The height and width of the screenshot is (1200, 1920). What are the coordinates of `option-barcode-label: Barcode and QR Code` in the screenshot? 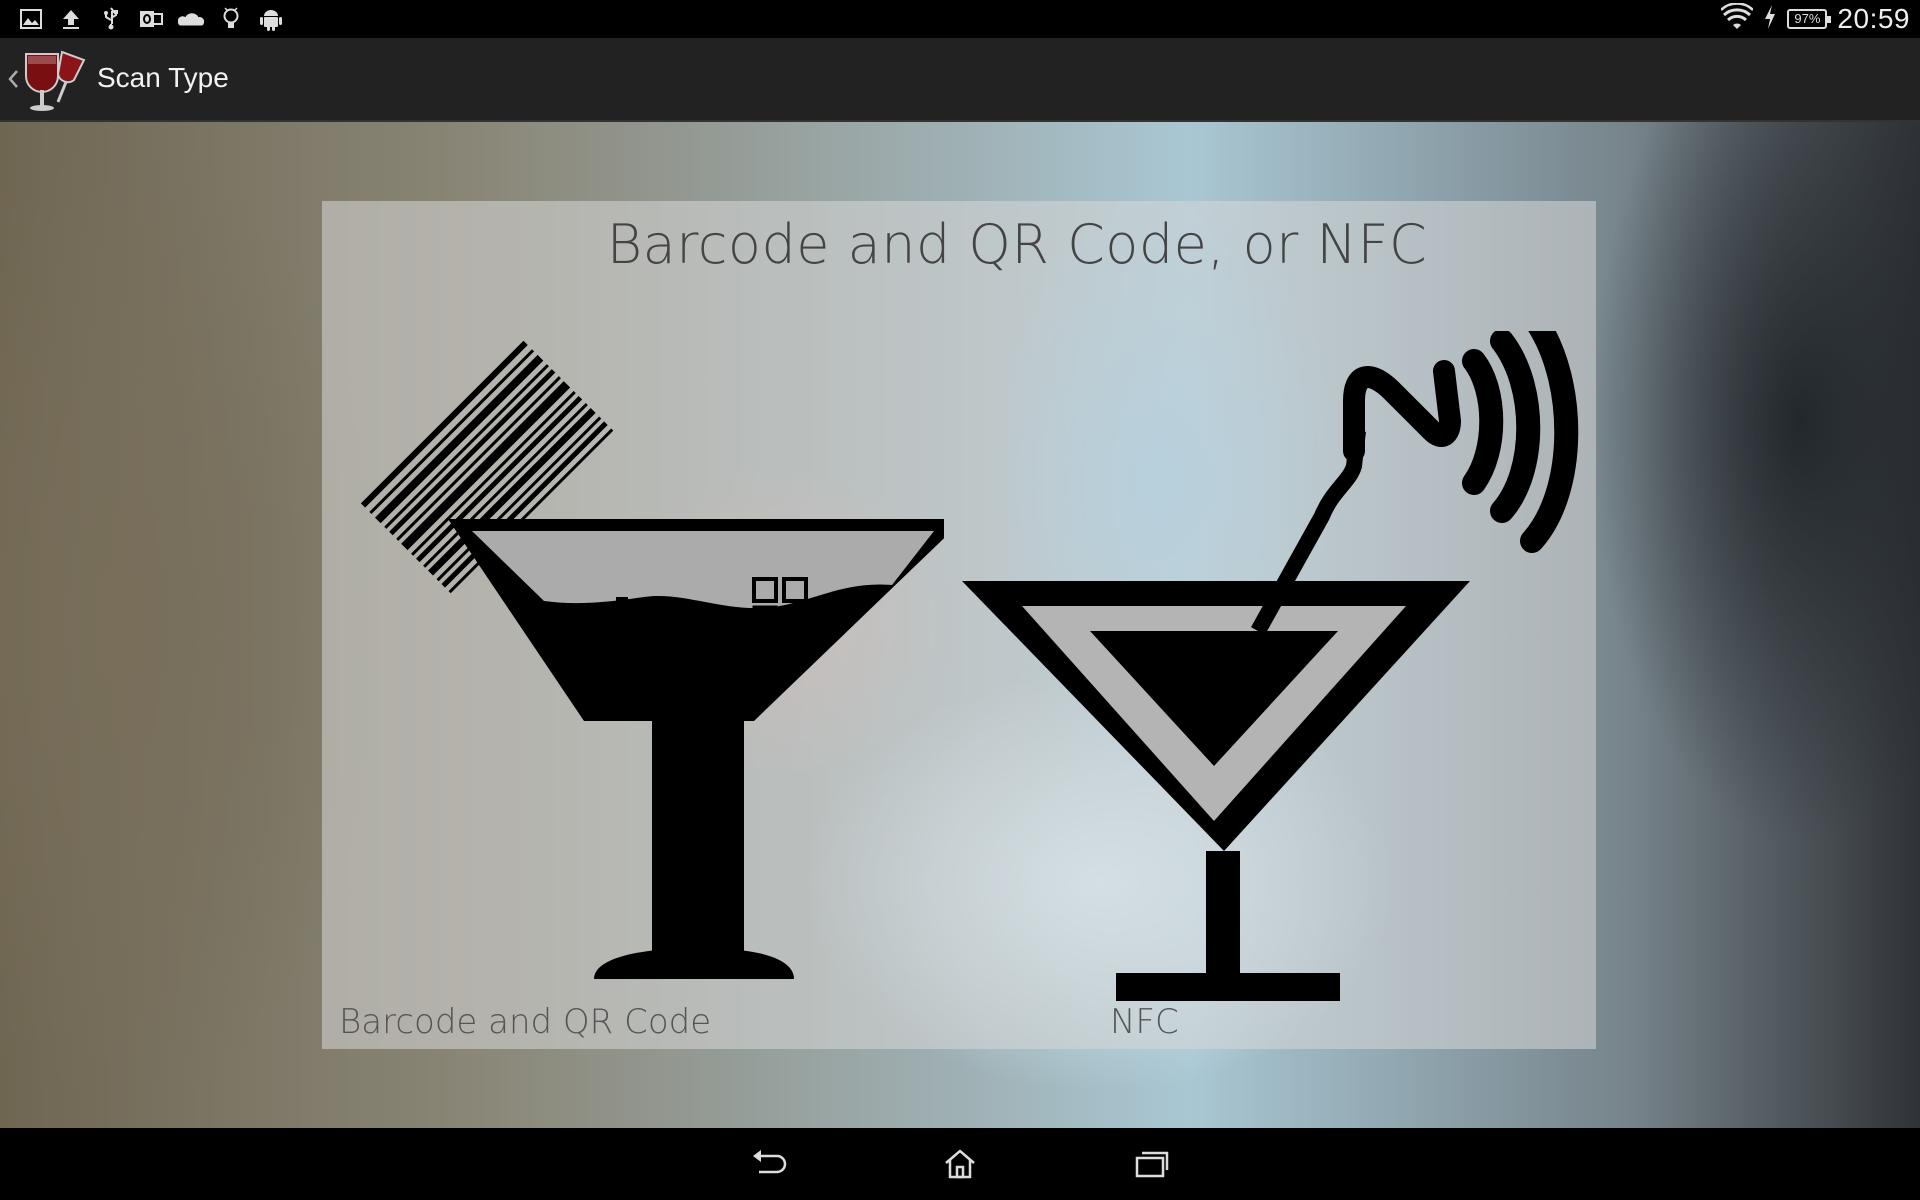 It's located at (525, 1022).